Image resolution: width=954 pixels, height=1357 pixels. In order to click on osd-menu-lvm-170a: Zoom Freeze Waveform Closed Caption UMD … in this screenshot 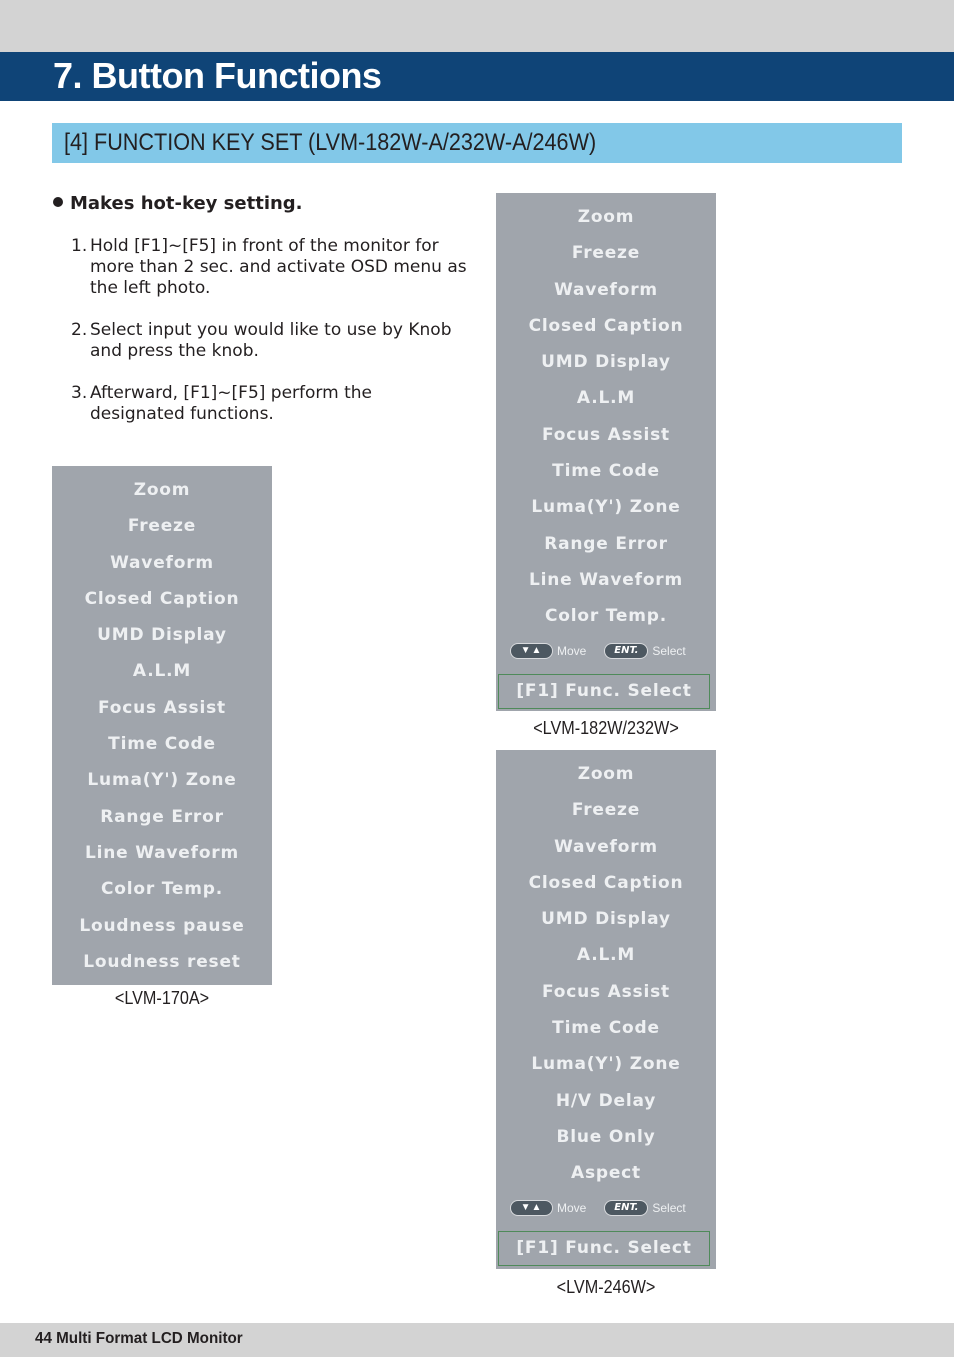, I will do `click(162, 725)`.